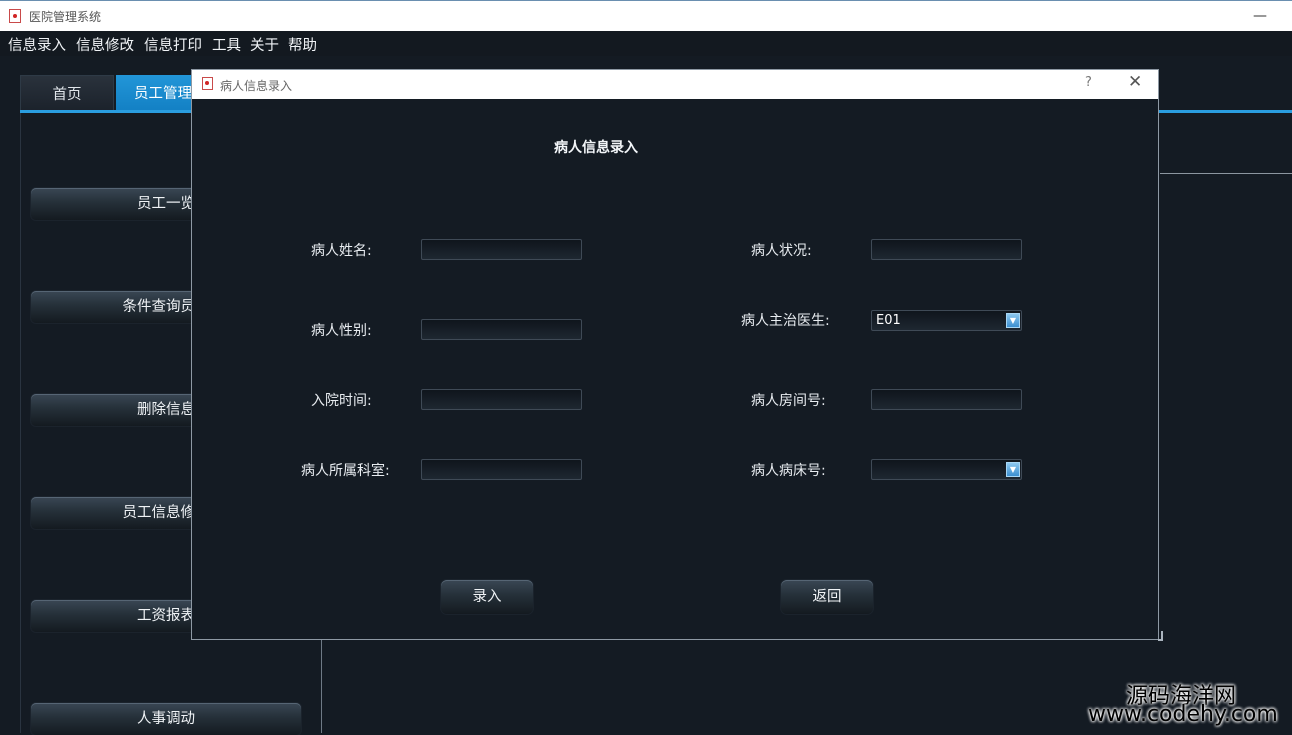  What do you see at coordinates (256, 86) in the screenshot?
I see `dialog-title: 病人信息录入` at bounding box center [256, 86].